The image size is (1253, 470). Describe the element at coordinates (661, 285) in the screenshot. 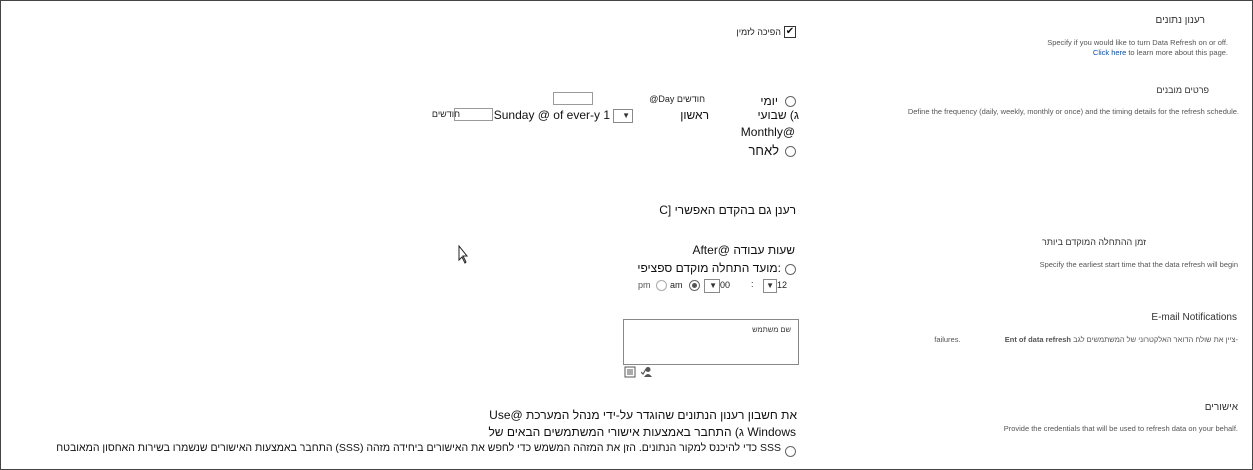

I see `pm-radio` at that location.